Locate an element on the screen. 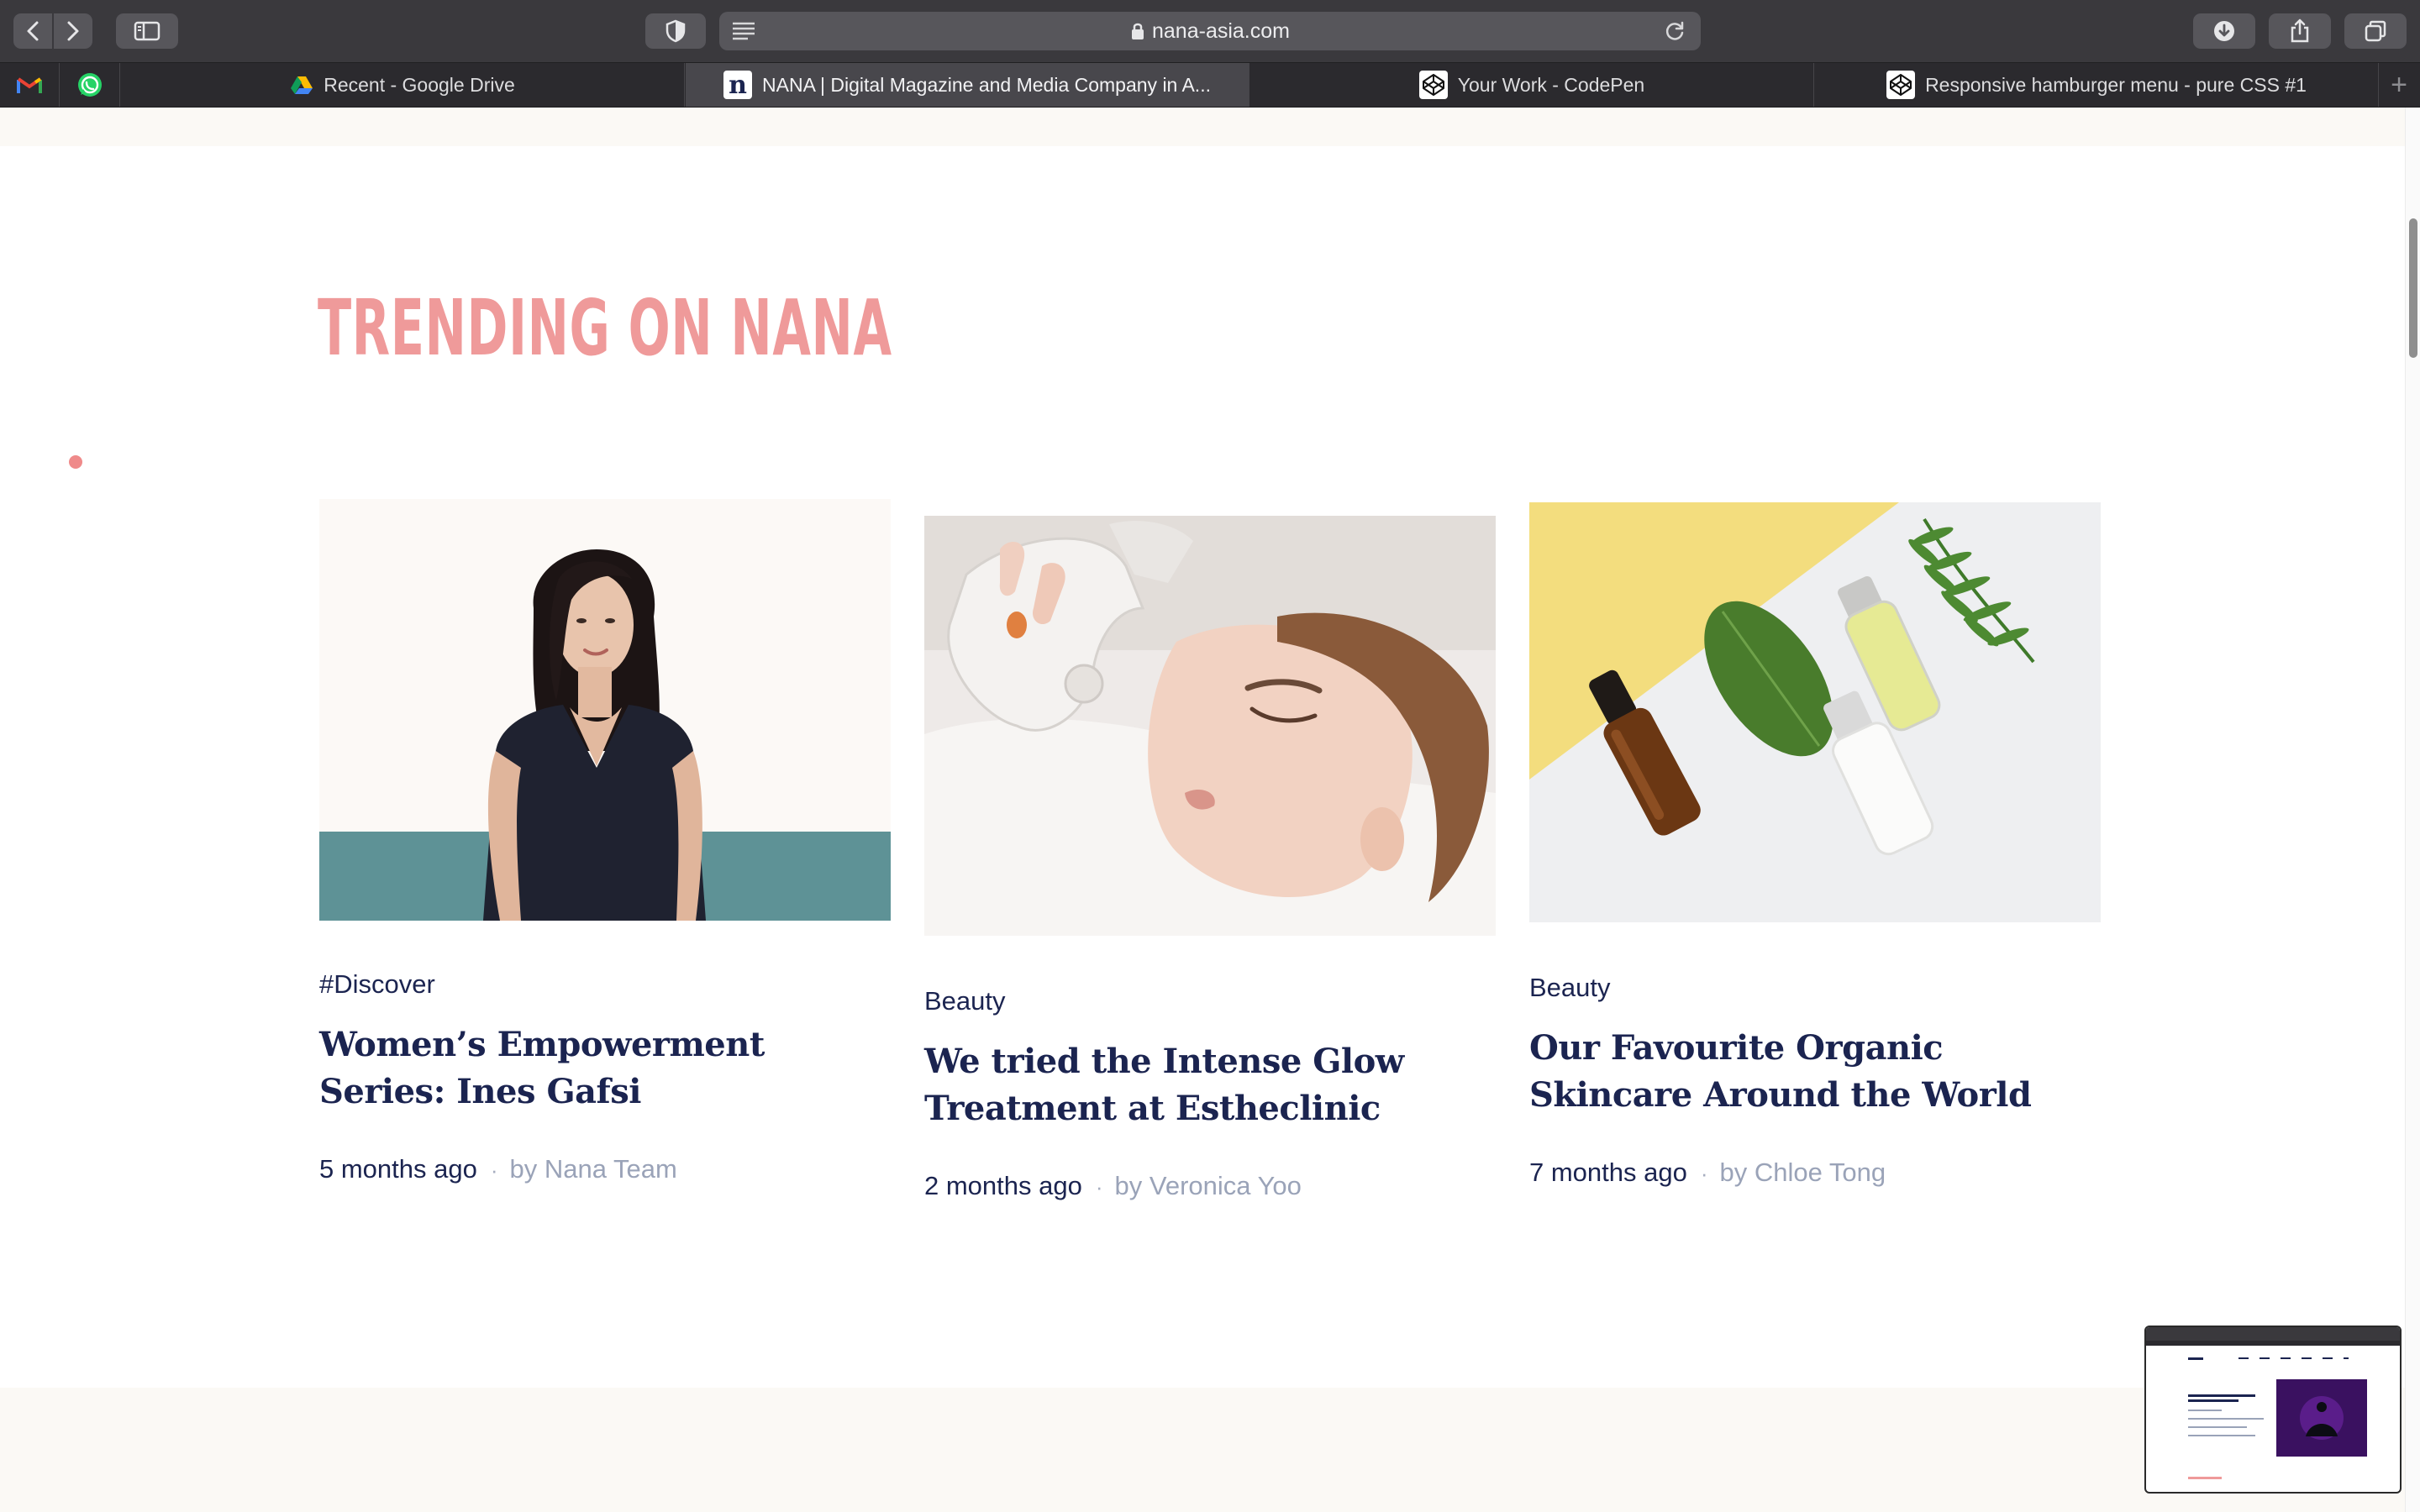 This screenshot has height=1512, width=2420. portrait-image is located at coordinates (605, 710).